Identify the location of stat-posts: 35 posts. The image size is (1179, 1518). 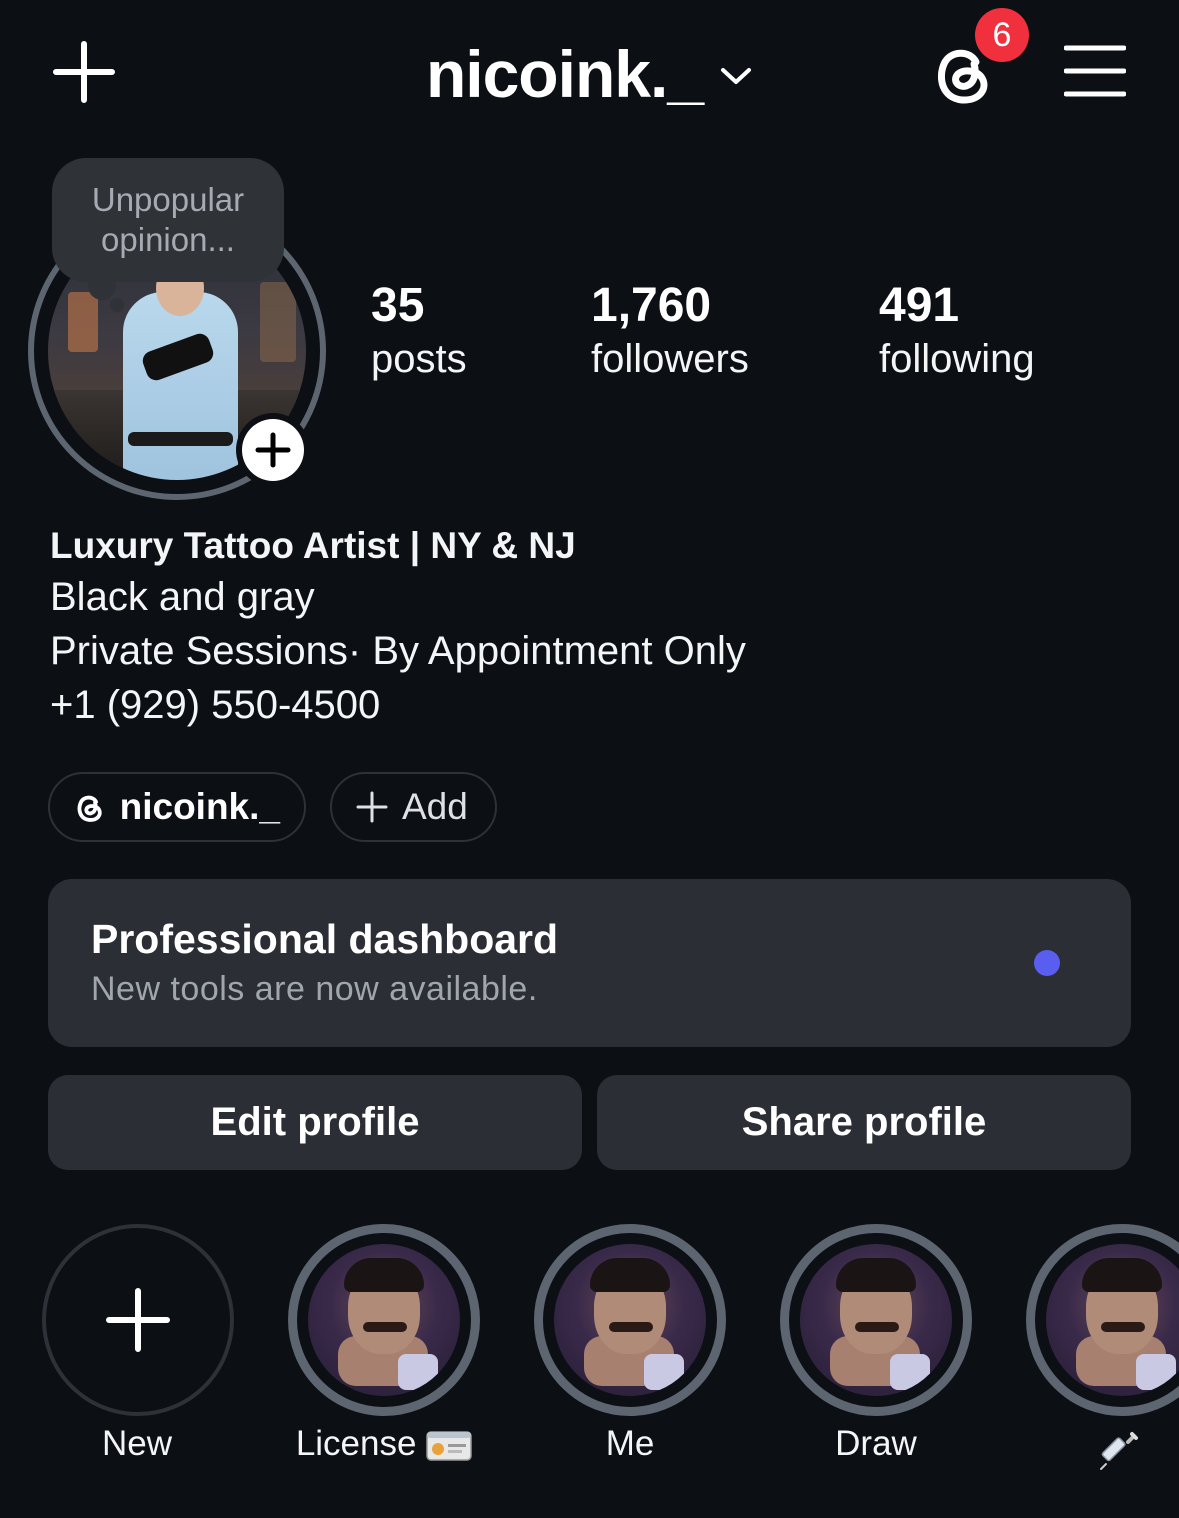
(419, 331).